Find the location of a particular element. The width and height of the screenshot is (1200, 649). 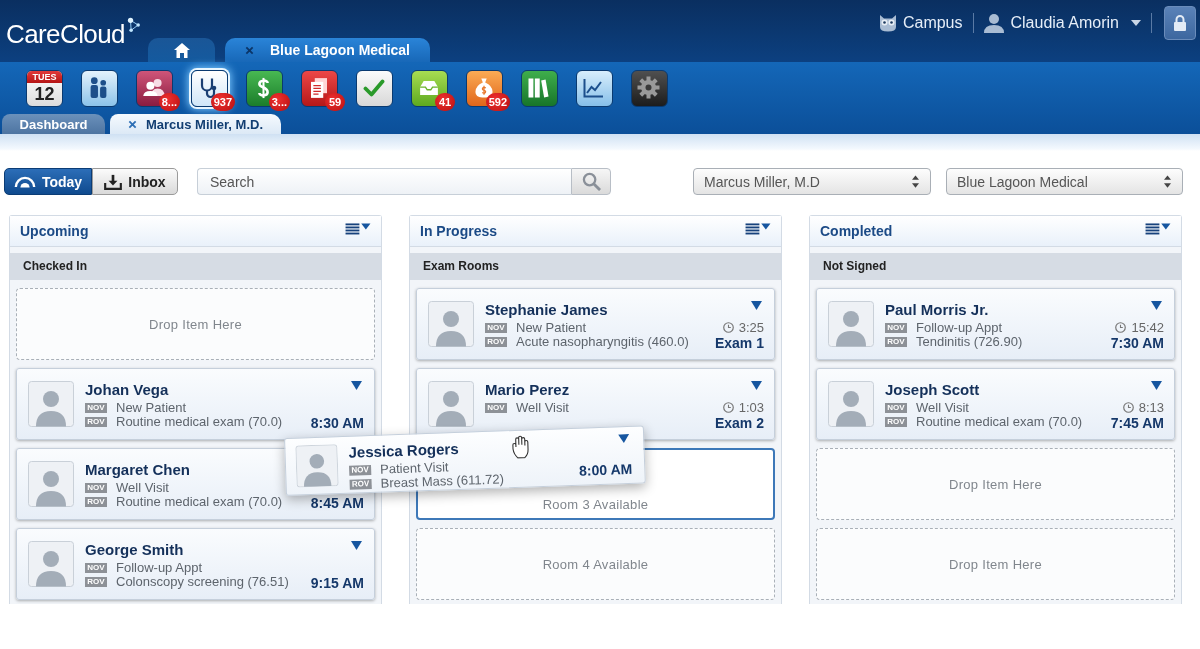

filter-dropdown: Blue Lagoon Medical is located at coordinates (1064, 181).